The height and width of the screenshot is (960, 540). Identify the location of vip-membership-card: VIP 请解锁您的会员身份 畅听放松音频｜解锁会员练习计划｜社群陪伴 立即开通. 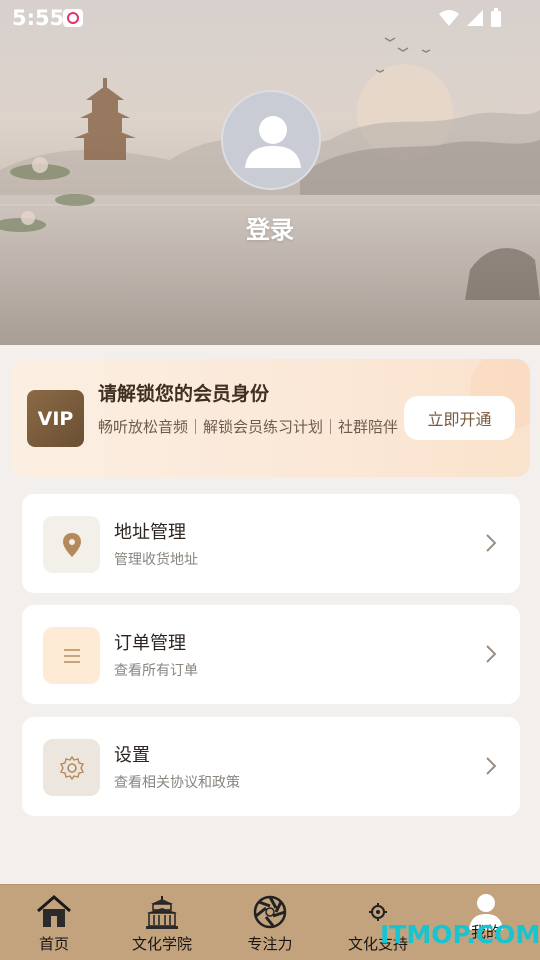
(270, 418).